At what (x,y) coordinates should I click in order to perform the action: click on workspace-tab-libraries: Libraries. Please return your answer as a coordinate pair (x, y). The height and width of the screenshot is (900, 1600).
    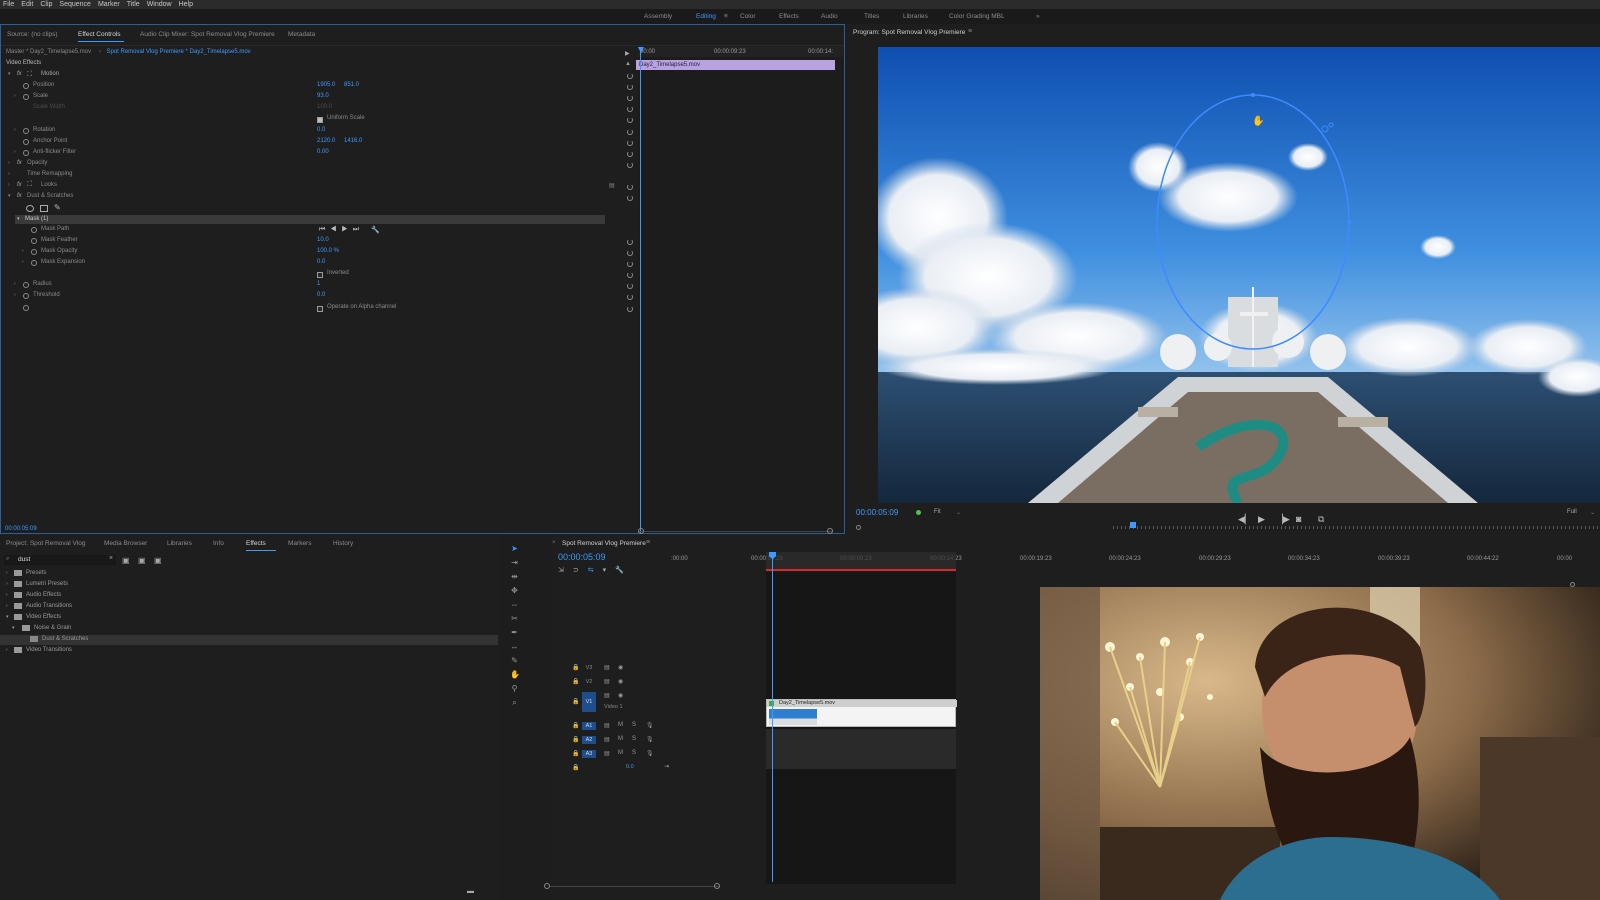
    Looking at the image, I should click on (915, 16).